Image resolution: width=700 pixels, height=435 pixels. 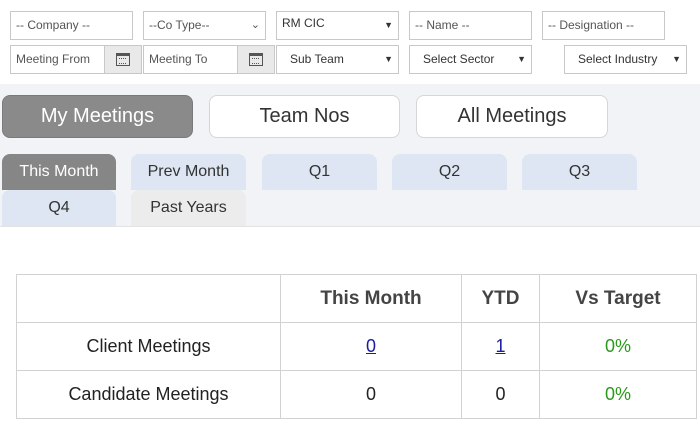 I want to click on table-header-ytd: YTD, so click(x=500, y=298).